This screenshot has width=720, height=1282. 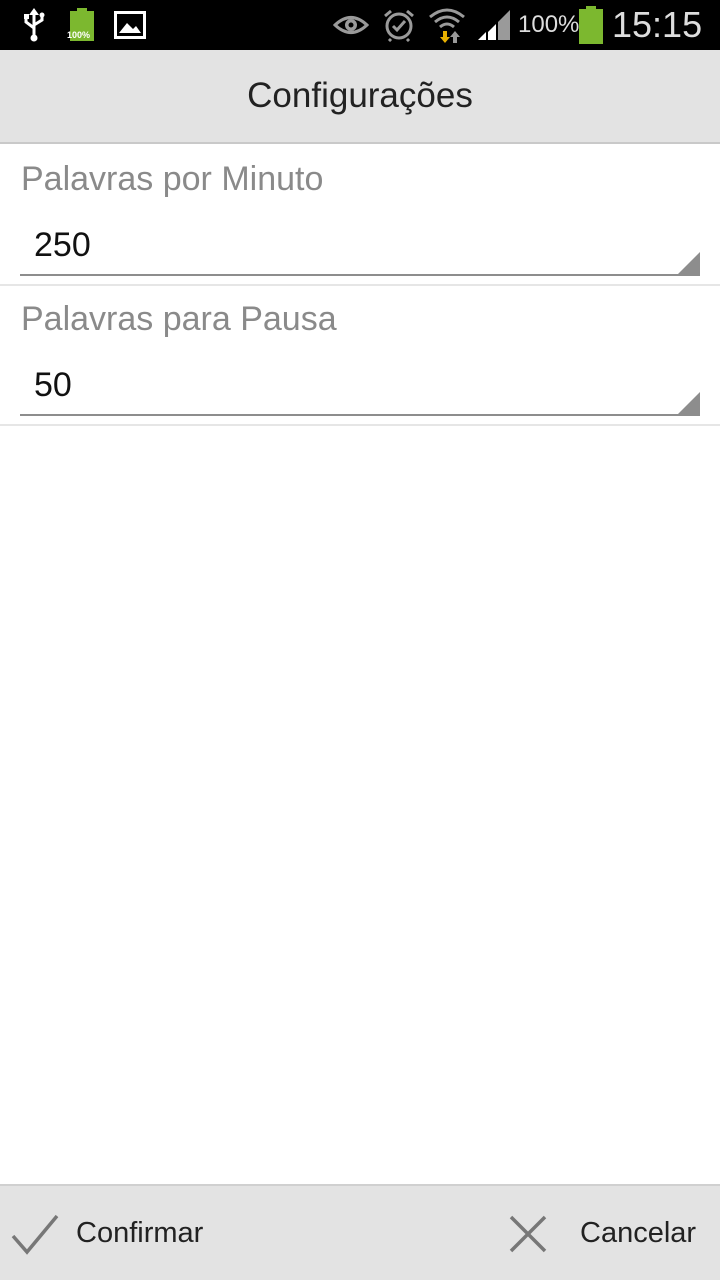 I want to click on preference-words-per-pause: Palavras para Pausa 50, so click(x=360, y=356).